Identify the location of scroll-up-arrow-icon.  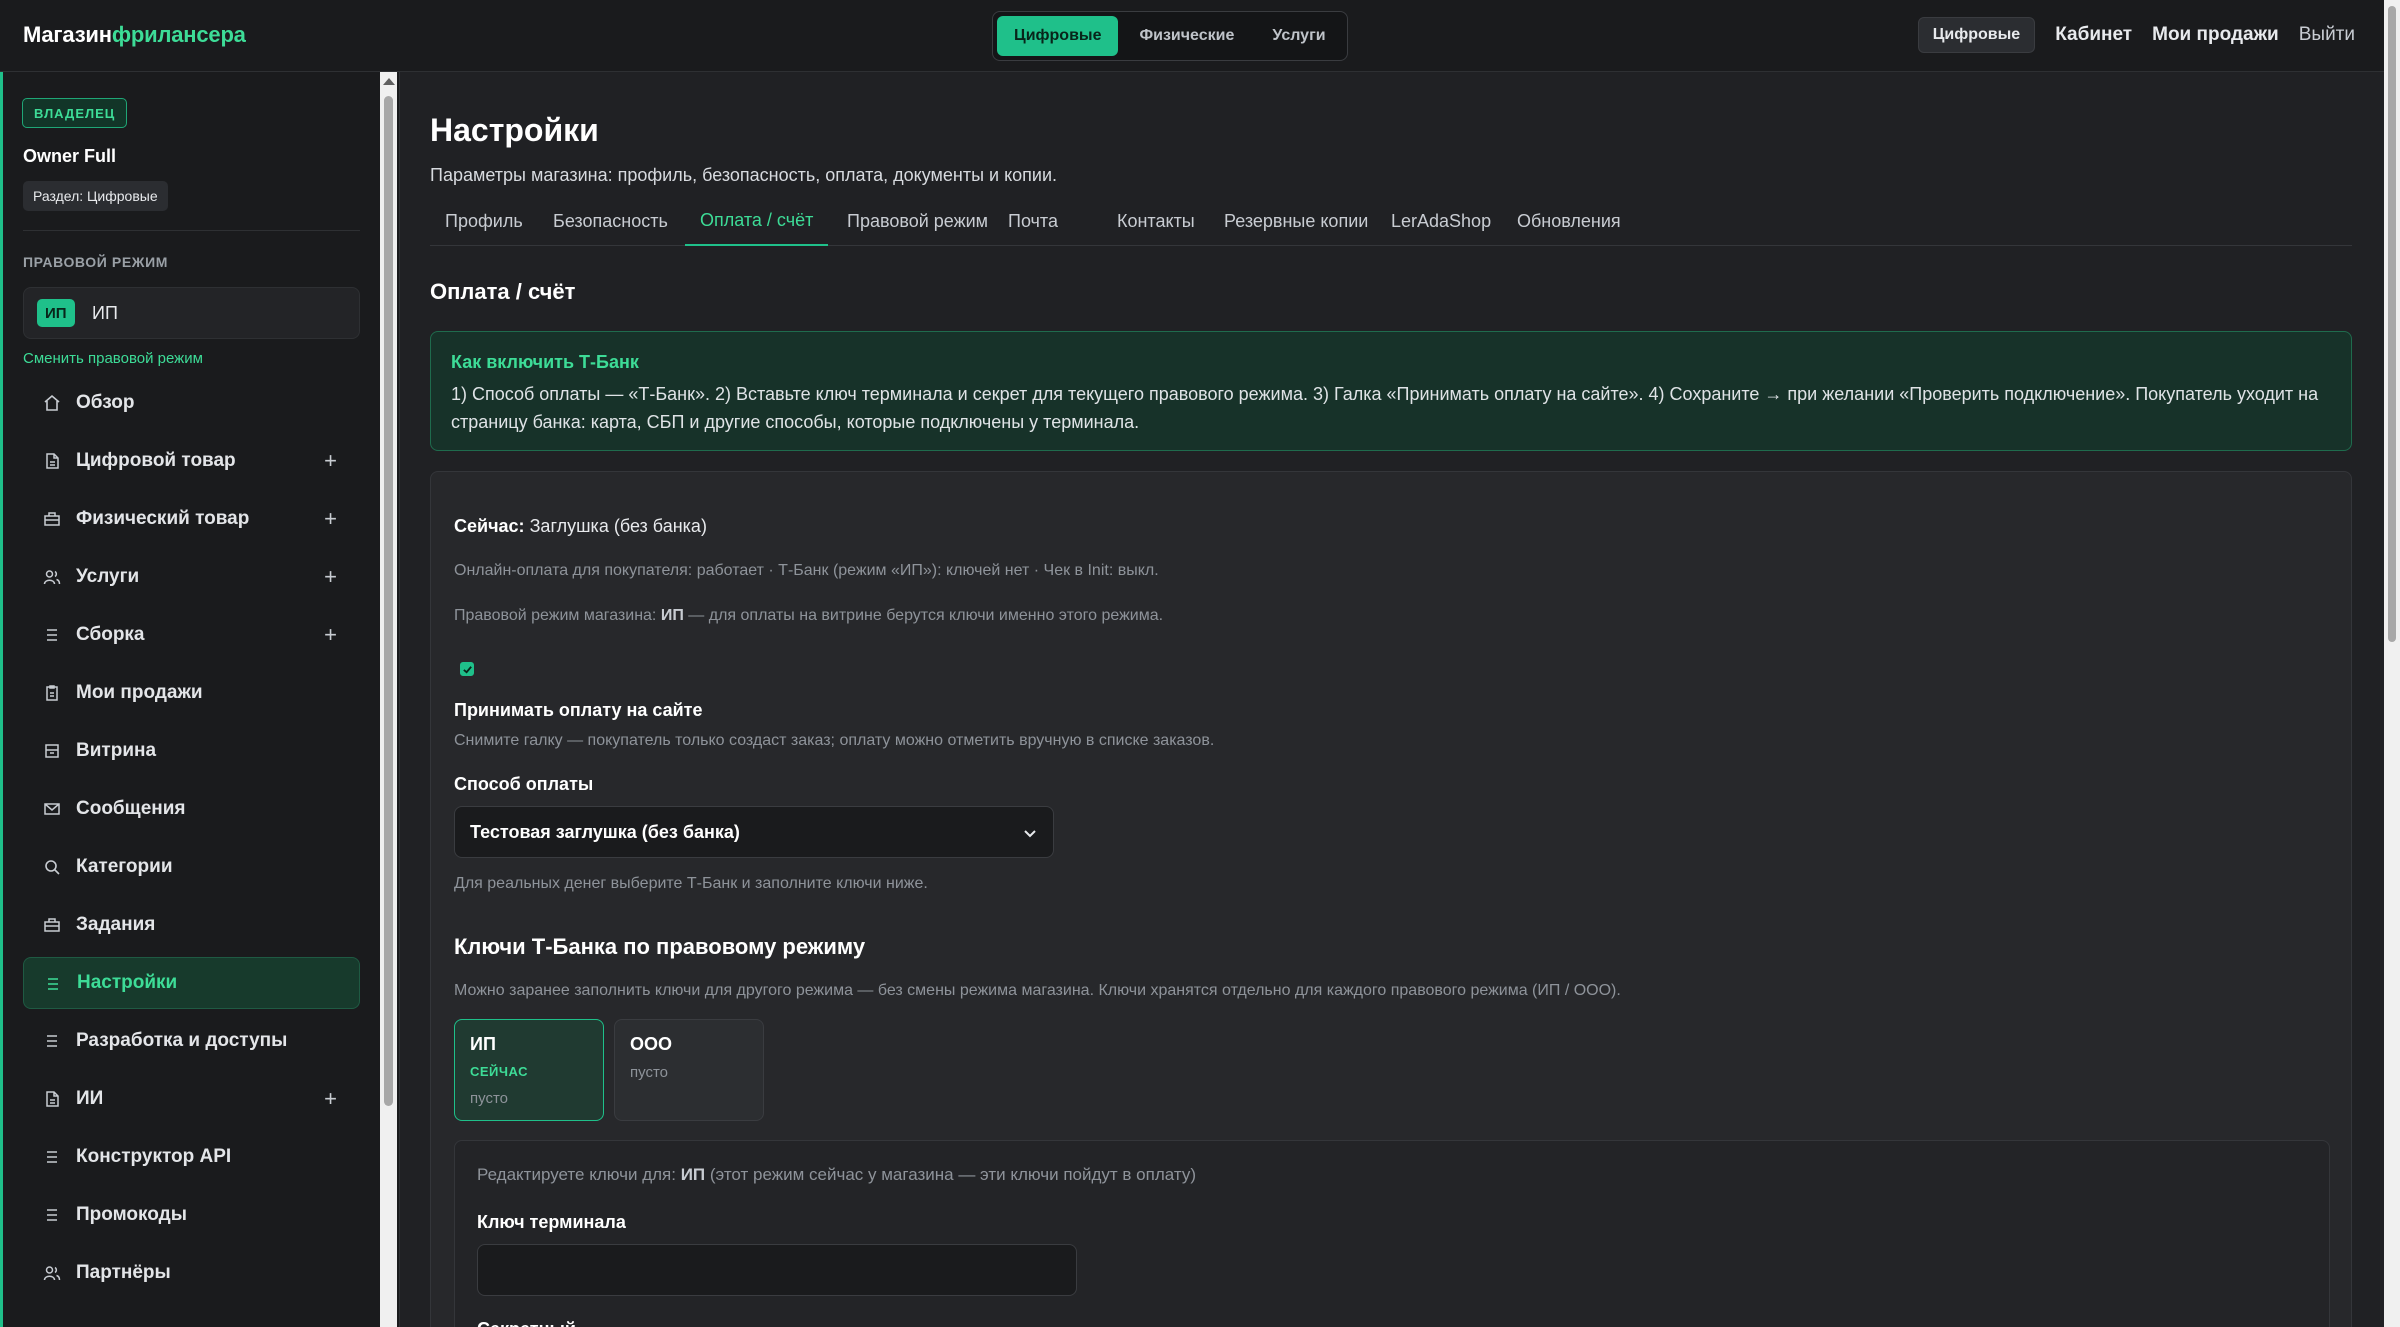
(389, 81).